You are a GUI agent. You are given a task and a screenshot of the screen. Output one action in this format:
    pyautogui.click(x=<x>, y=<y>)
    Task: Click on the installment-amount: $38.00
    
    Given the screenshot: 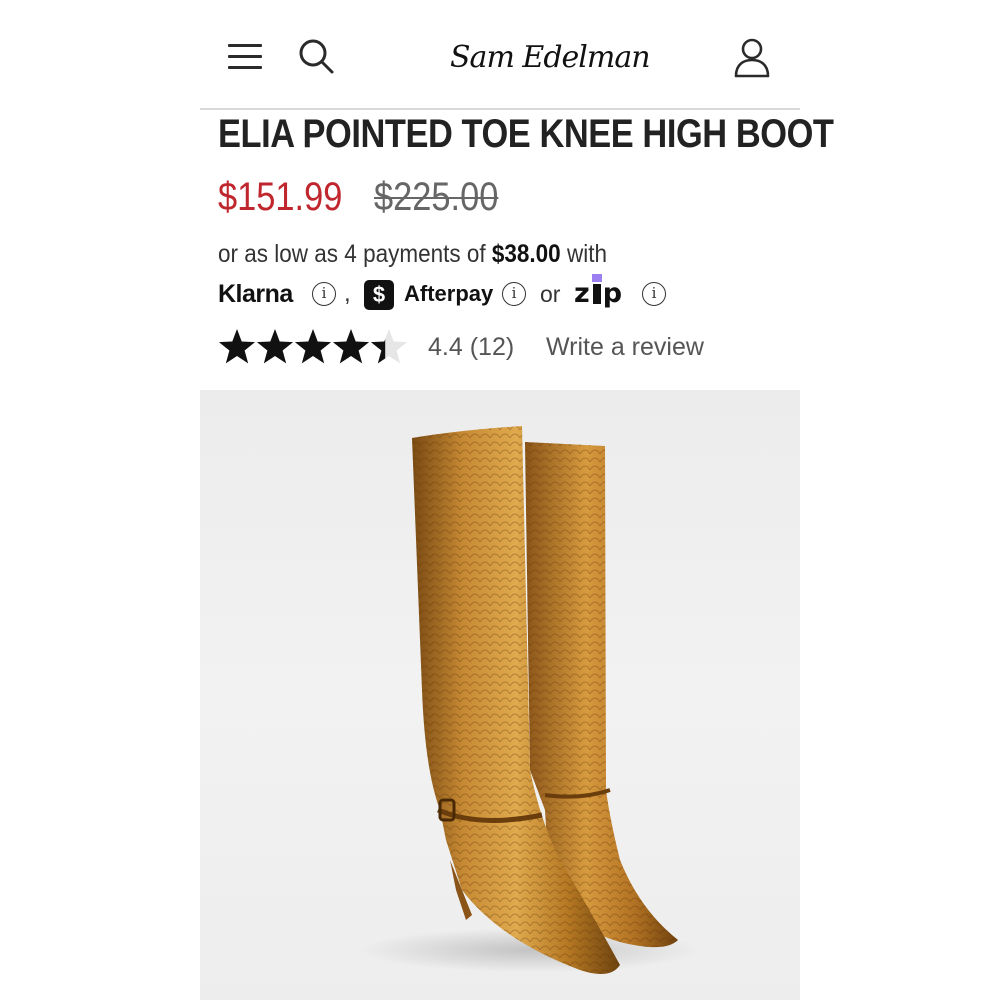 What is the action you would take?
    pyautogui.click(x=526, y=254)
    